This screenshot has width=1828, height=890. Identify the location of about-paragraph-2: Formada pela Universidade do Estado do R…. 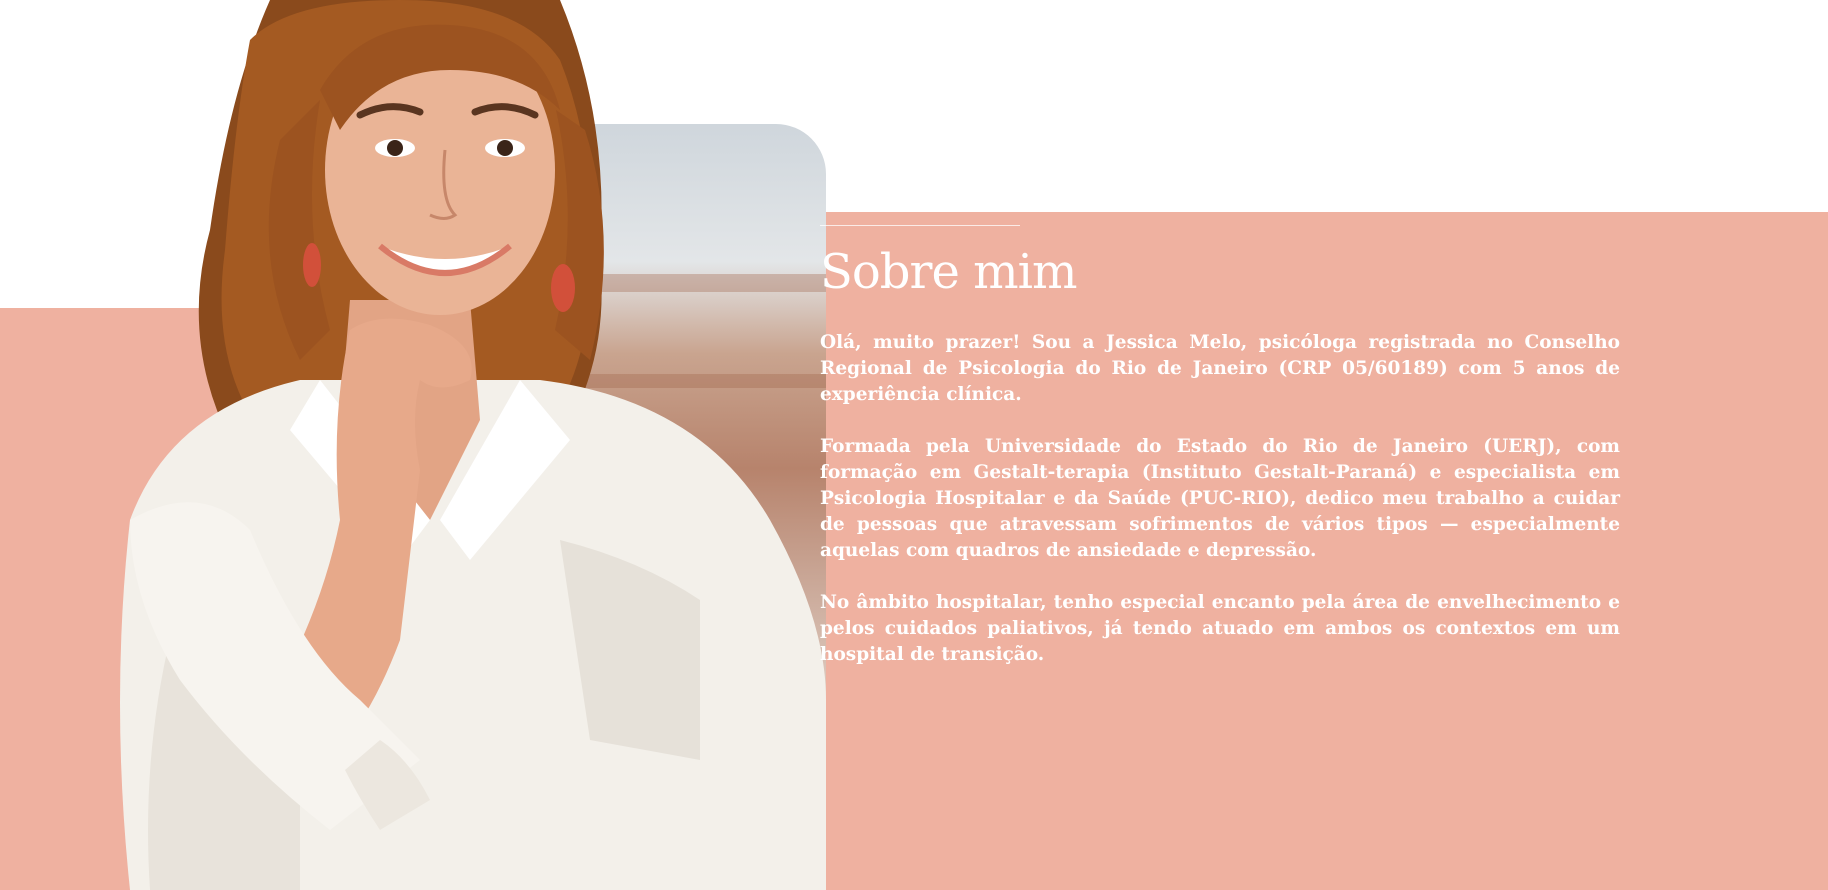
(1220, 498).